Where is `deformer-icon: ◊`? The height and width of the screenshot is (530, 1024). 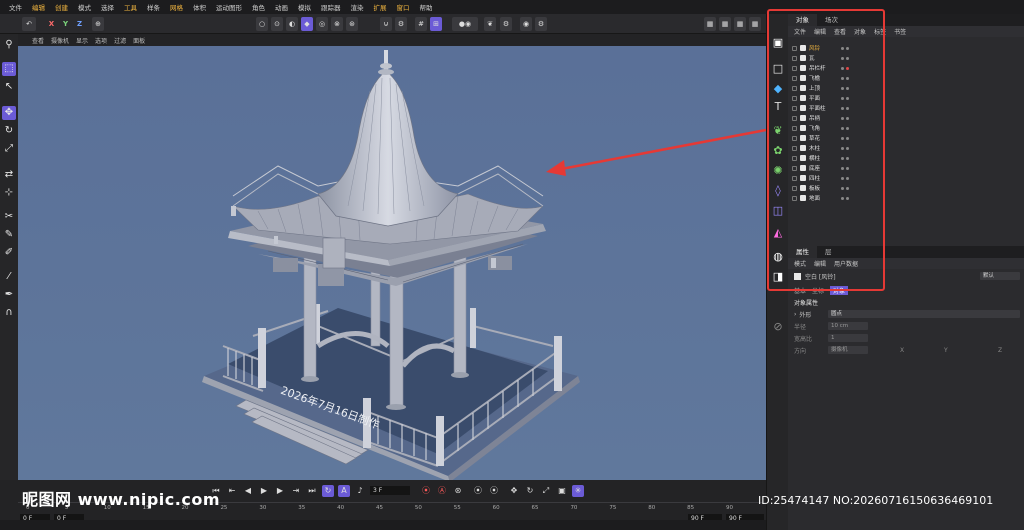 deformer-icon: ◊ is located at coordinates (778, 191).